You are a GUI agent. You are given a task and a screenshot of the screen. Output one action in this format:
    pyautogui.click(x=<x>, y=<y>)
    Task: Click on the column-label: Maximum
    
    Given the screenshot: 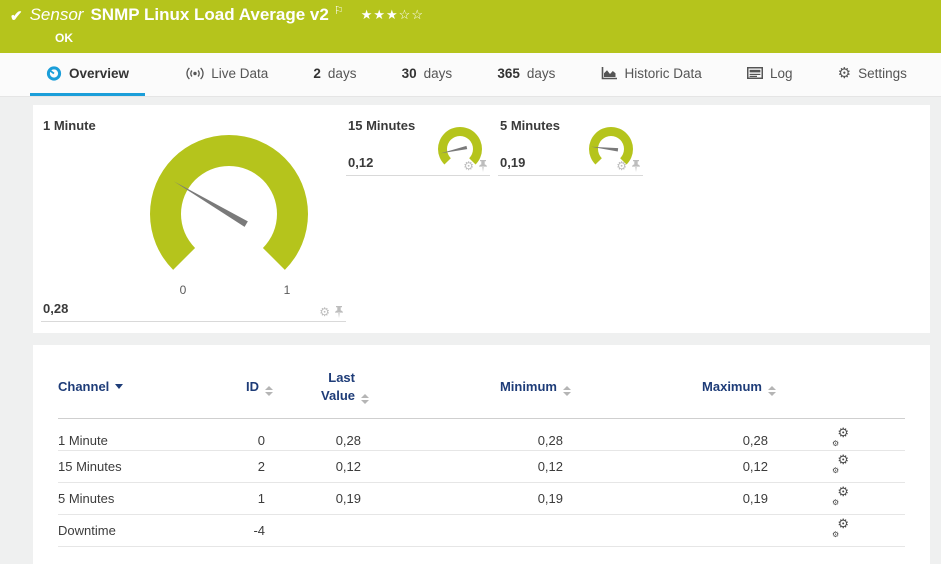 What is the action you would take?
    pyautogui.click(x=732, y=386)
    